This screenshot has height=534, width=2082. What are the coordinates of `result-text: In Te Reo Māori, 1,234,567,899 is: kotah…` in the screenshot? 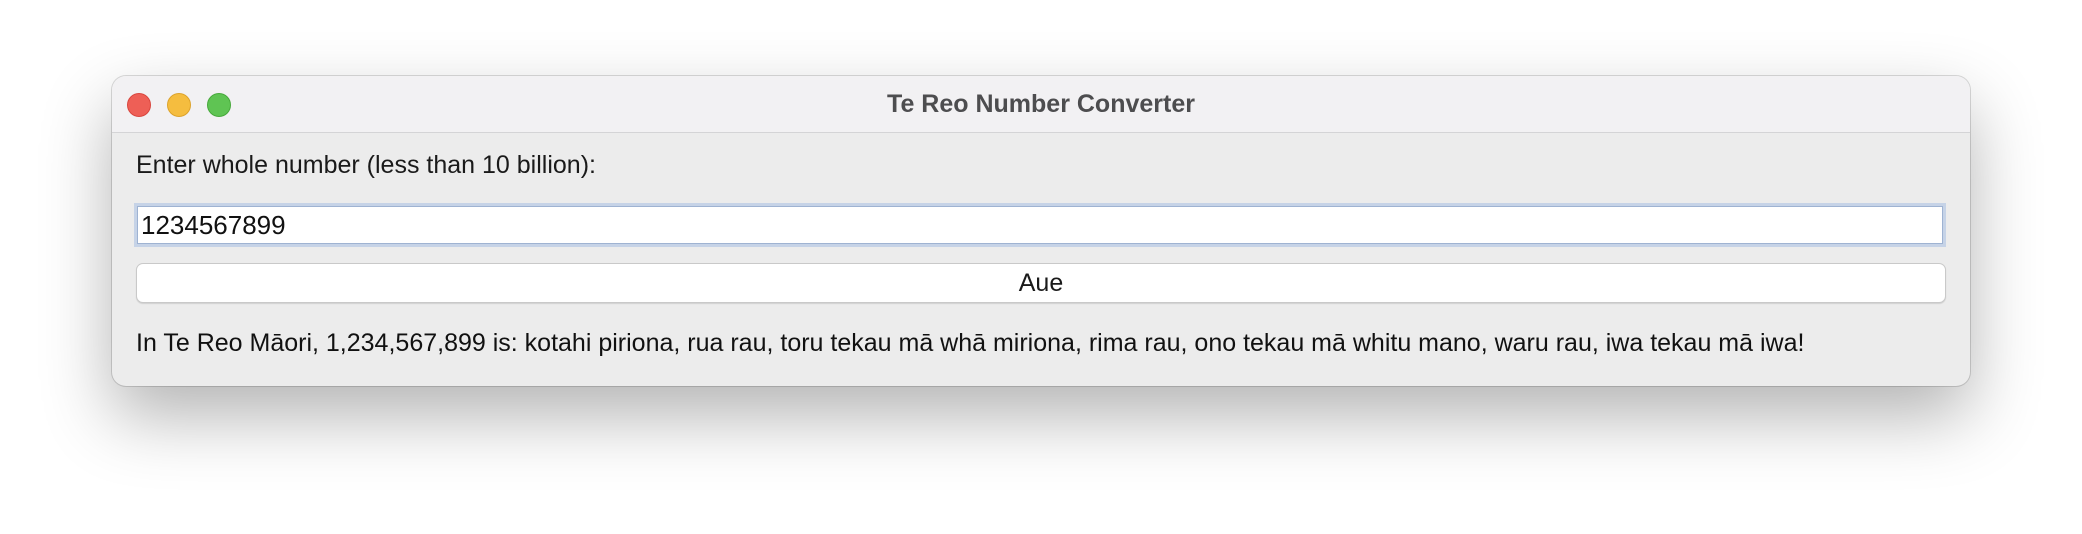 It's located at (970, 343).